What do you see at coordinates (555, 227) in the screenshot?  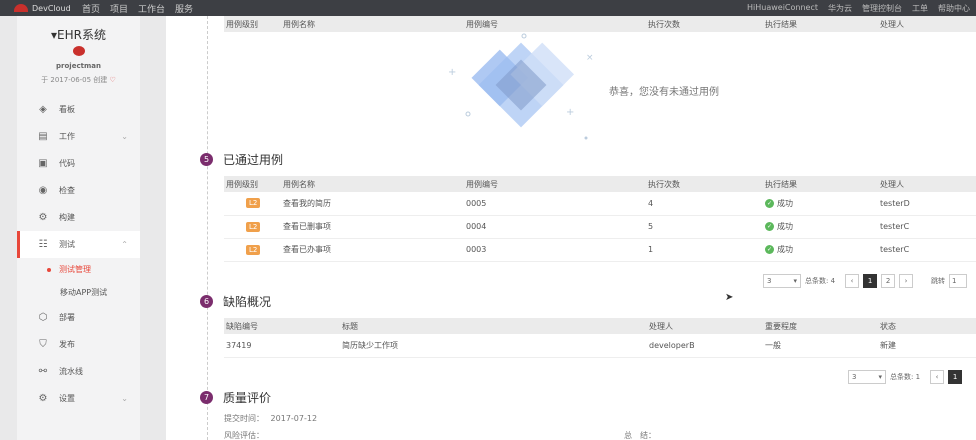 I see `cell-id: 0004` at bounding box center [555, 227].